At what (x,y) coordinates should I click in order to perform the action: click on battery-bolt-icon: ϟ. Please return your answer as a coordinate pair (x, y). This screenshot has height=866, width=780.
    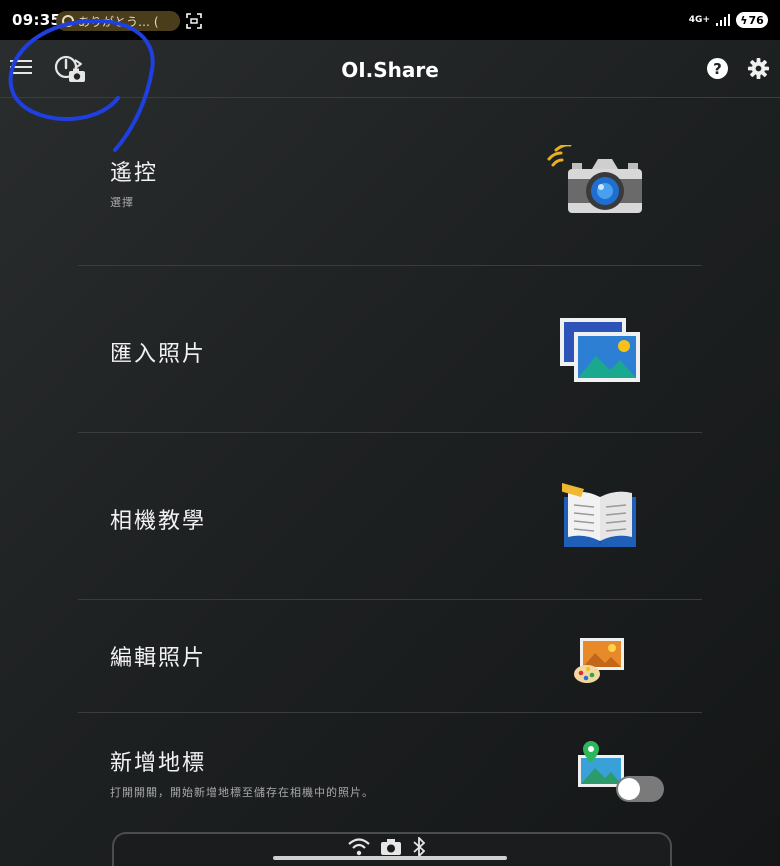
    Looking at the image, I should click on (744, 20).